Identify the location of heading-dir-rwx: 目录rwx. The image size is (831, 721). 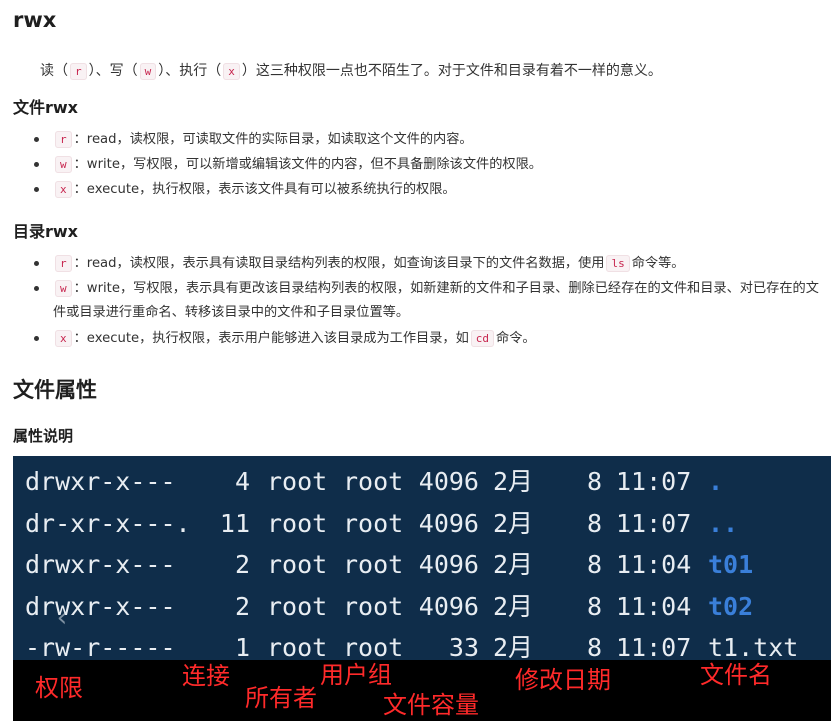
(45, 231).